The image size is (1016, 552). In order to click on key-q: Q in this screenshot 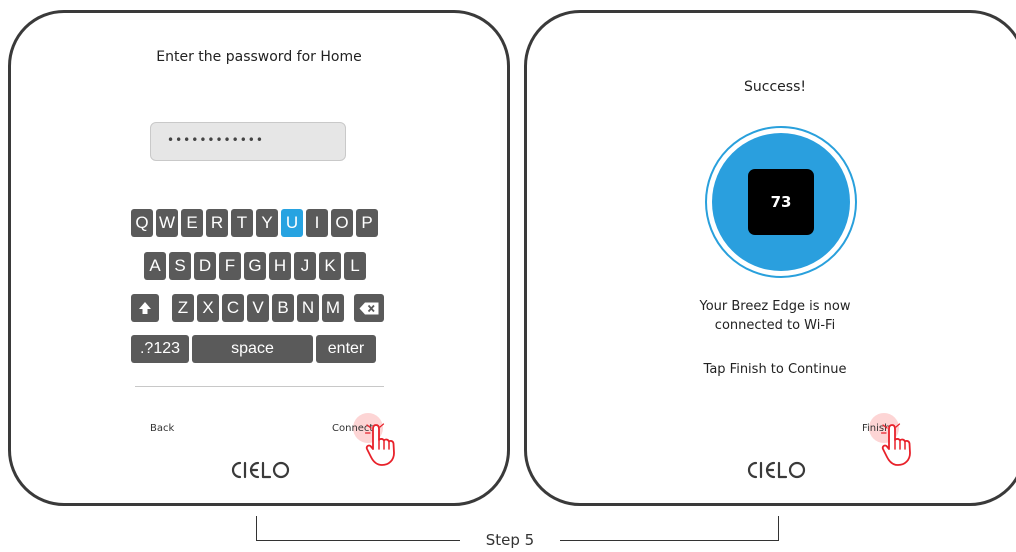, I will do `click(142, 223)`.